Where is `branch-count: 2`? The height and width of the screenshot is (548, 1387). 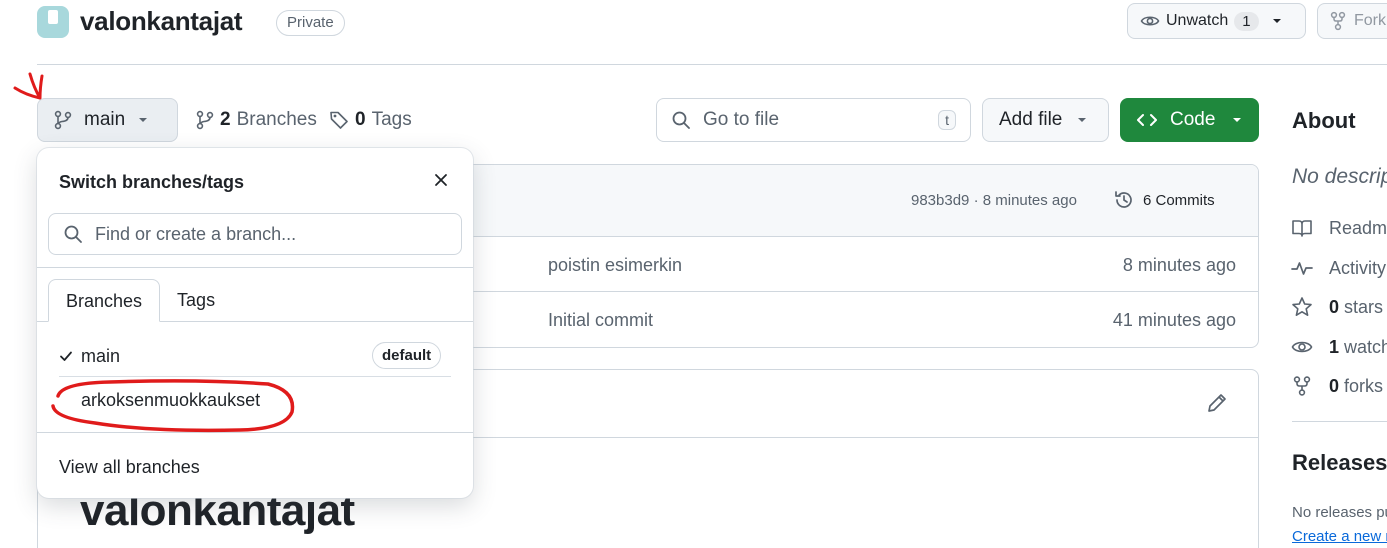 branch-count: 2 is located at coordinates (225, 119).